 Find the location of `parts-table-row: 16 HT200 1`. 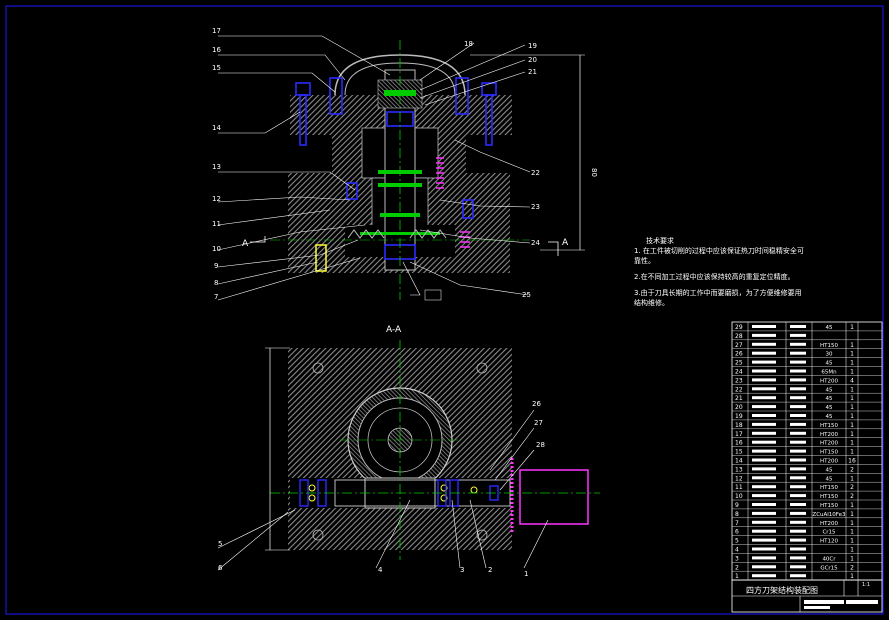

parts-table-row: 16 HT200 1 is located at coordinates (794, 443).